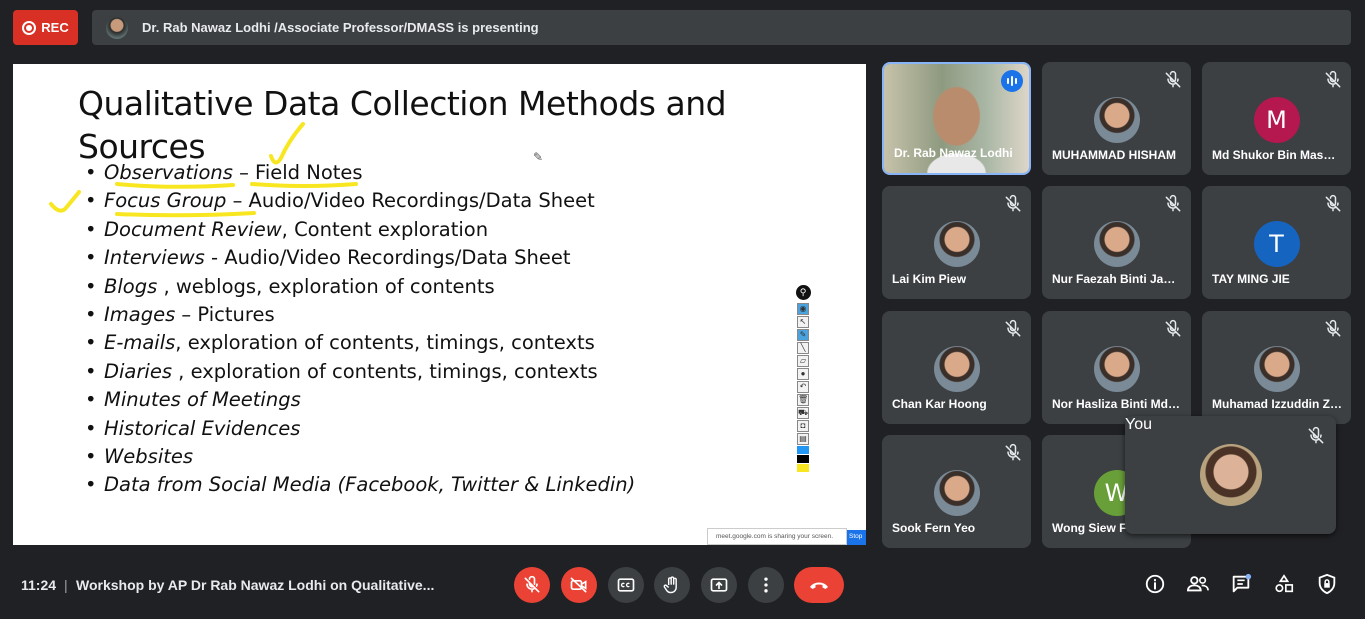 The width and height of the screenshot is (1365, 619). Describe the element at coordinates (1241, 584) in the screenshot. I see `chat-button` at that location.